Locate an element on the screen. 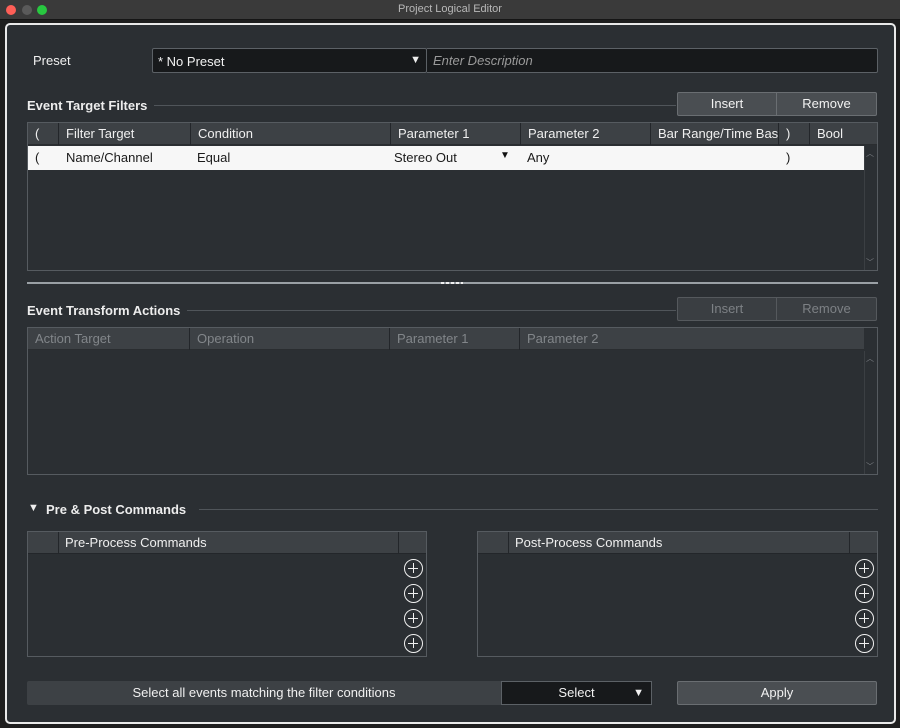  cell-parameter-2: Any is located at coordinates (534, 158).